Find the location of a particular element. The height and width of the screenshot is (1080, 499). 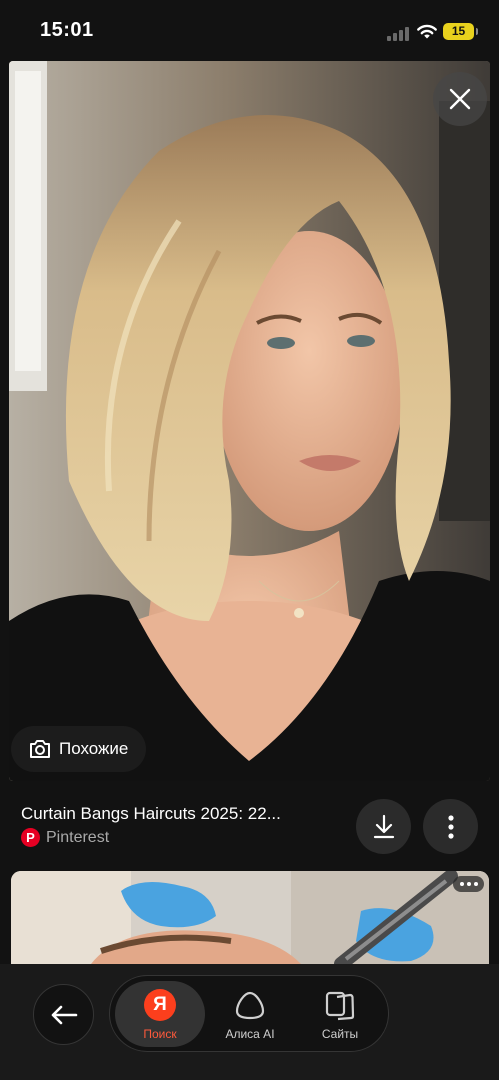

status-bar: 15:01 15 is located at coordinates (249, 30).